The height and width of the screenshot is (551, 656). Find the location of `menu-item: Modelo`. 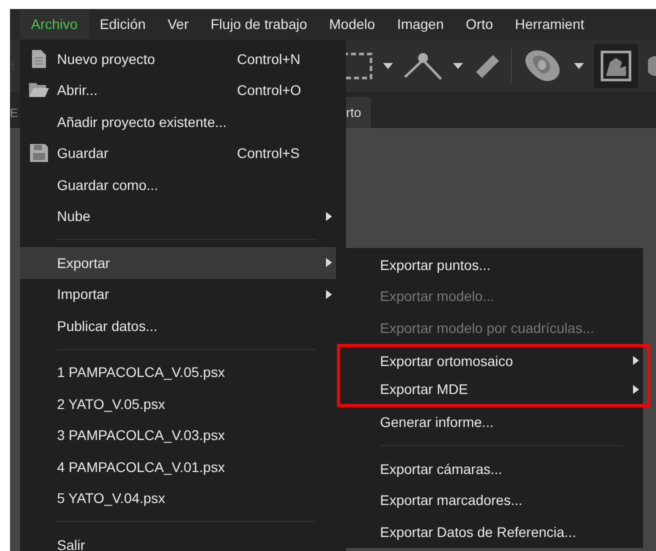

menu-item: Modelo is located at coordinates (352, 24).